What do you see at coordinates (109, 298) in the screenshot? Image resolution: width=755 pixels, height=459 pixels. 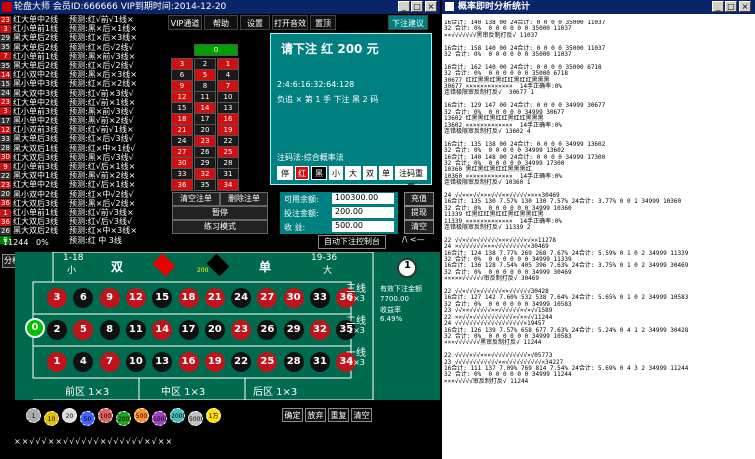 I see `number-9: 9` at bounding box center [109, 298].